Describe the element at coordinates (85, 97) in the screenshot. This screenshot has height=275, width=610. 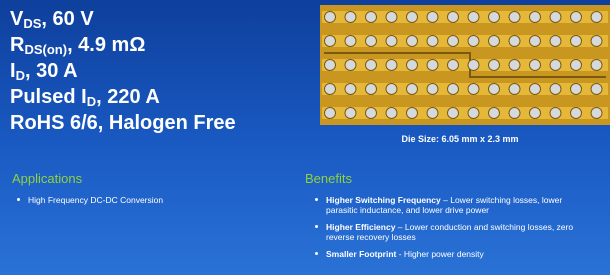
I see `spec-pulsed-id: Pulsed ID, 220 A` at that location.